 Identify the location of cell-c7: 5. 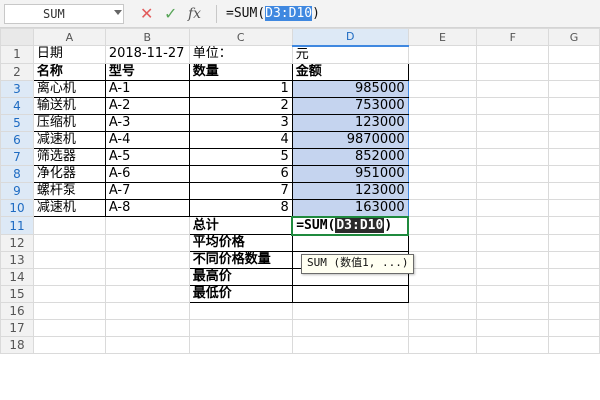
(240, 156).